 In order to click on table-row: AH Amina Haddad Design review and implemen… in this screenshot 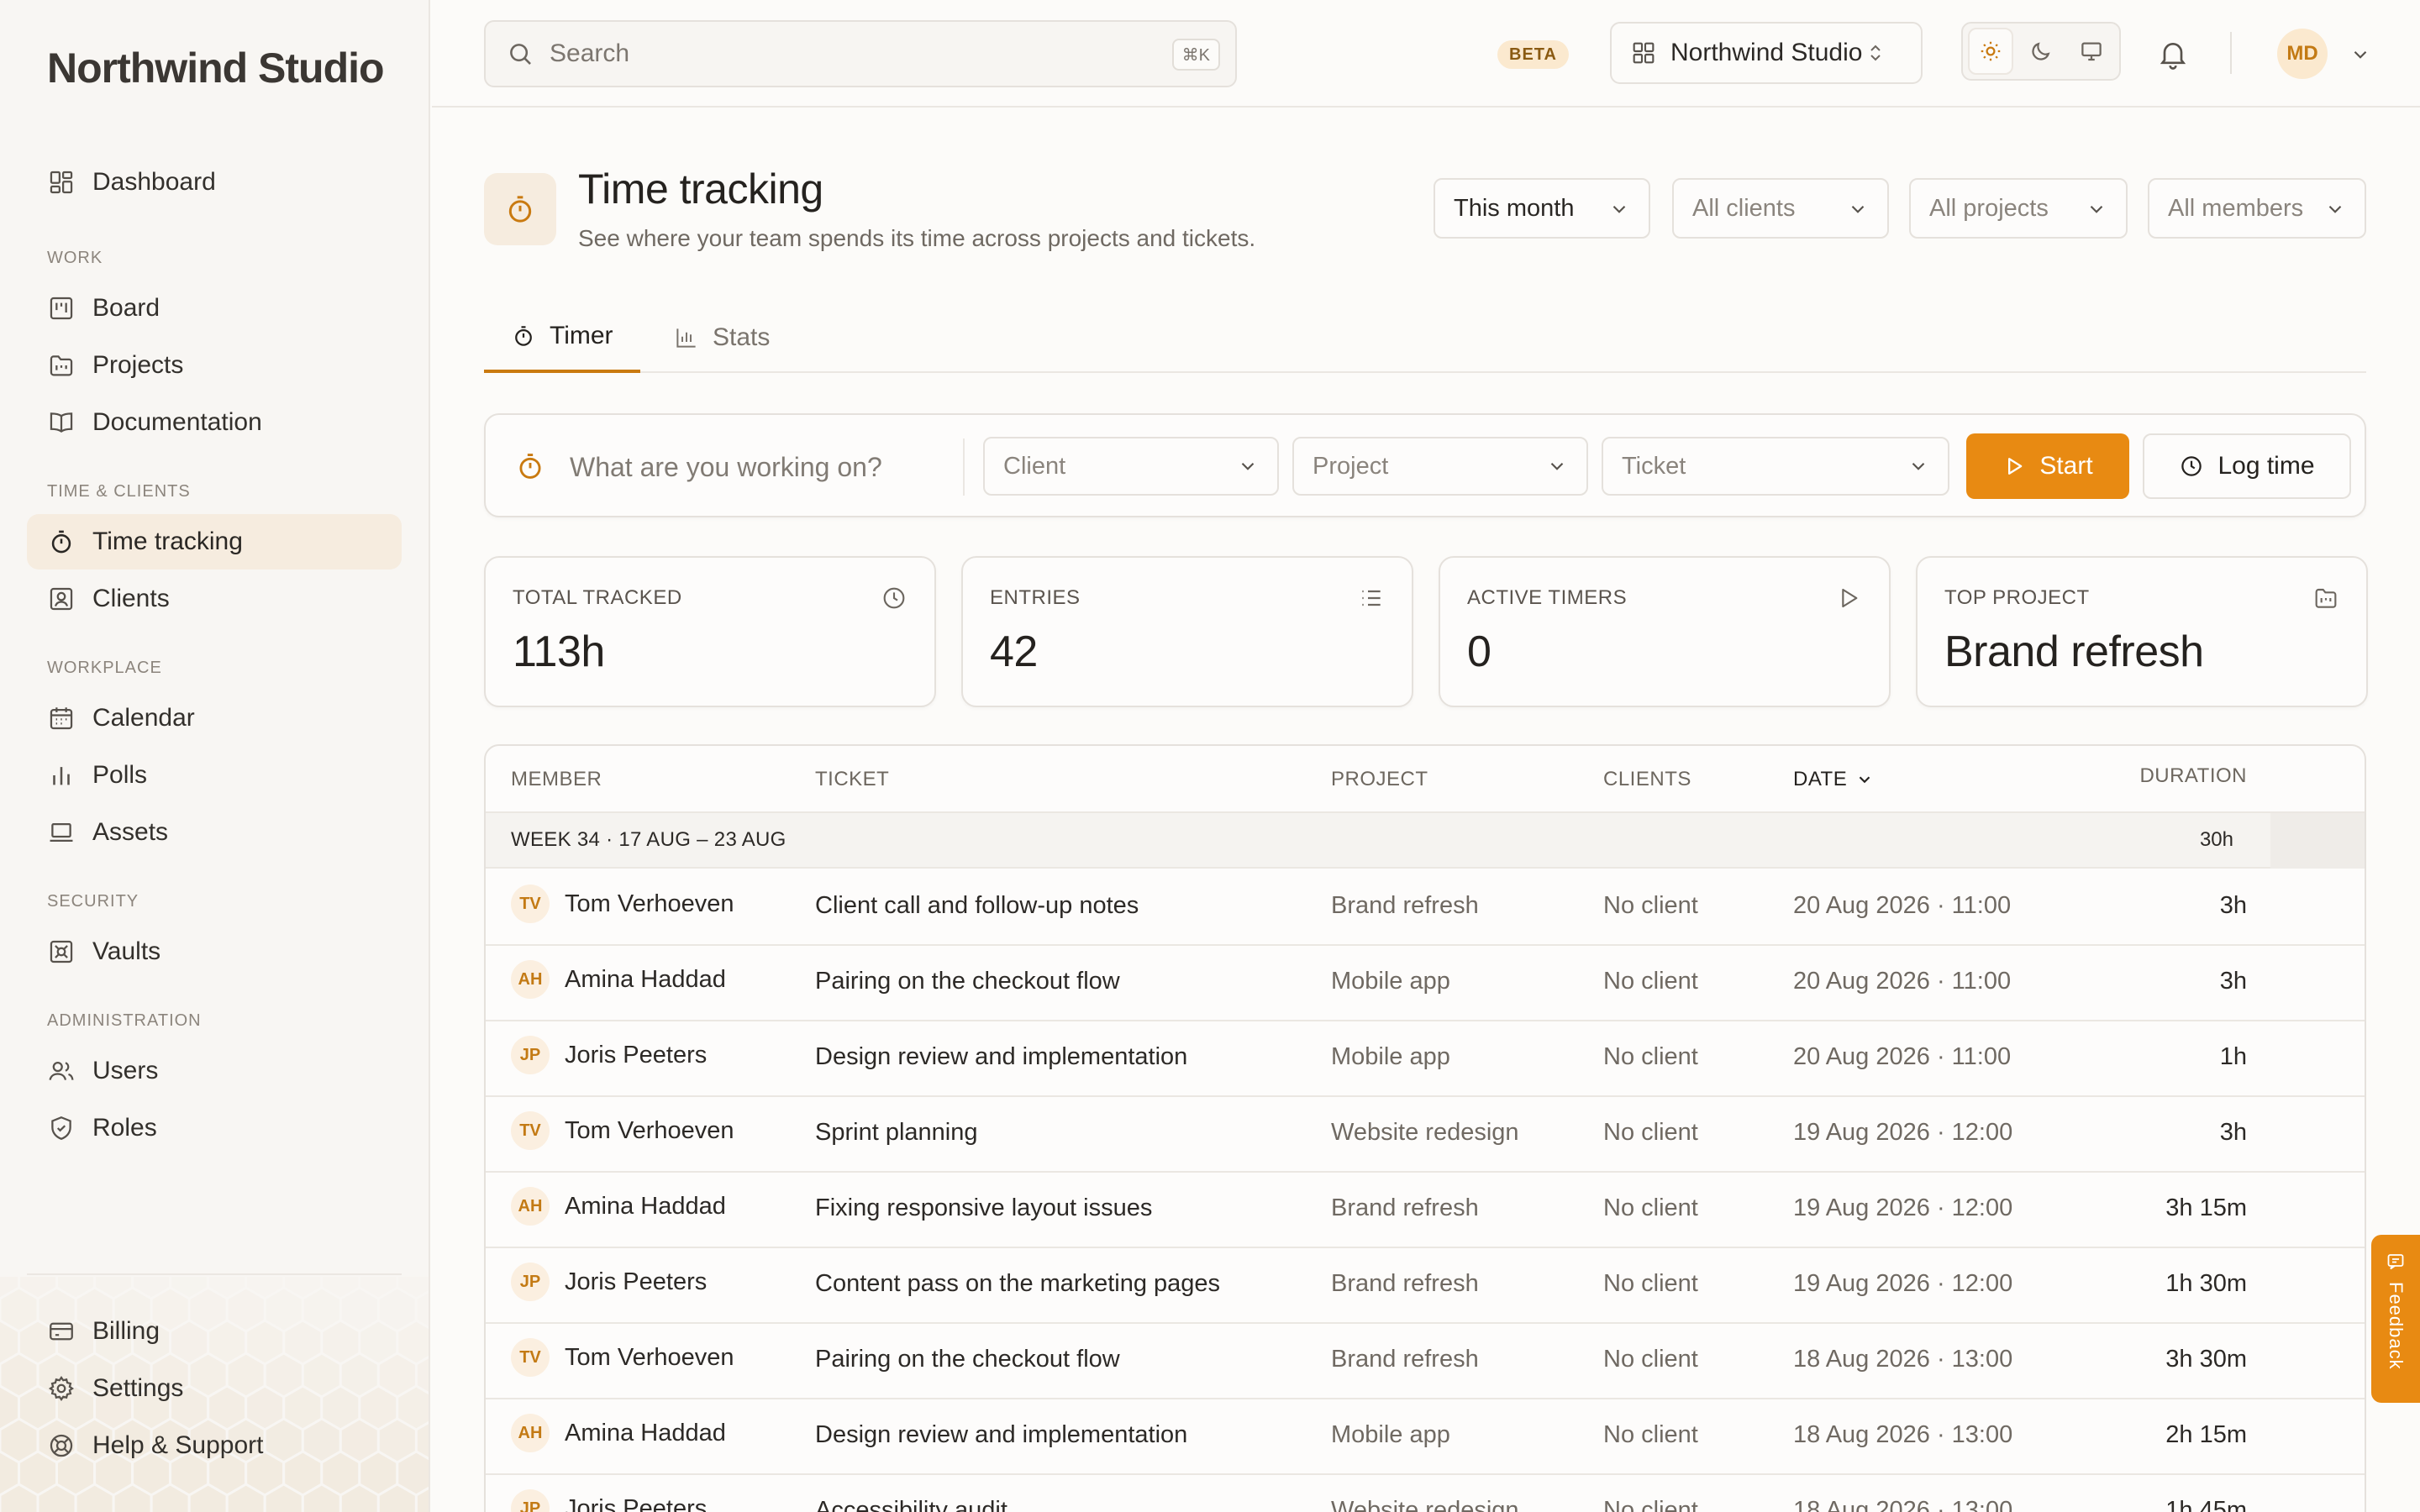, I will do `click(1425, 1437)`.